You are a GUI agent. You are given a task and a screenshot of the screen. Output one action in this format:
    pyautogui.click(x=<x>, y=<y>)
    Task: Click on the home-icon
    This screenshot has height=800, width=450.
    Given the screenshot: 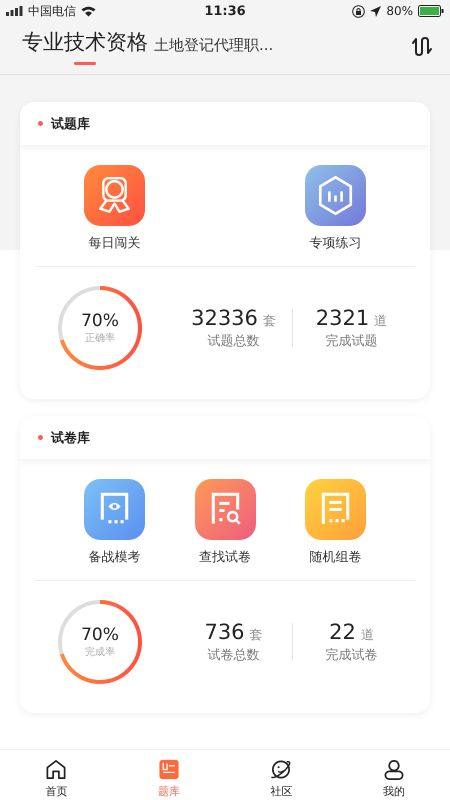 What is the action you would take?
    pyautogui.click(x=56, y=769)
    